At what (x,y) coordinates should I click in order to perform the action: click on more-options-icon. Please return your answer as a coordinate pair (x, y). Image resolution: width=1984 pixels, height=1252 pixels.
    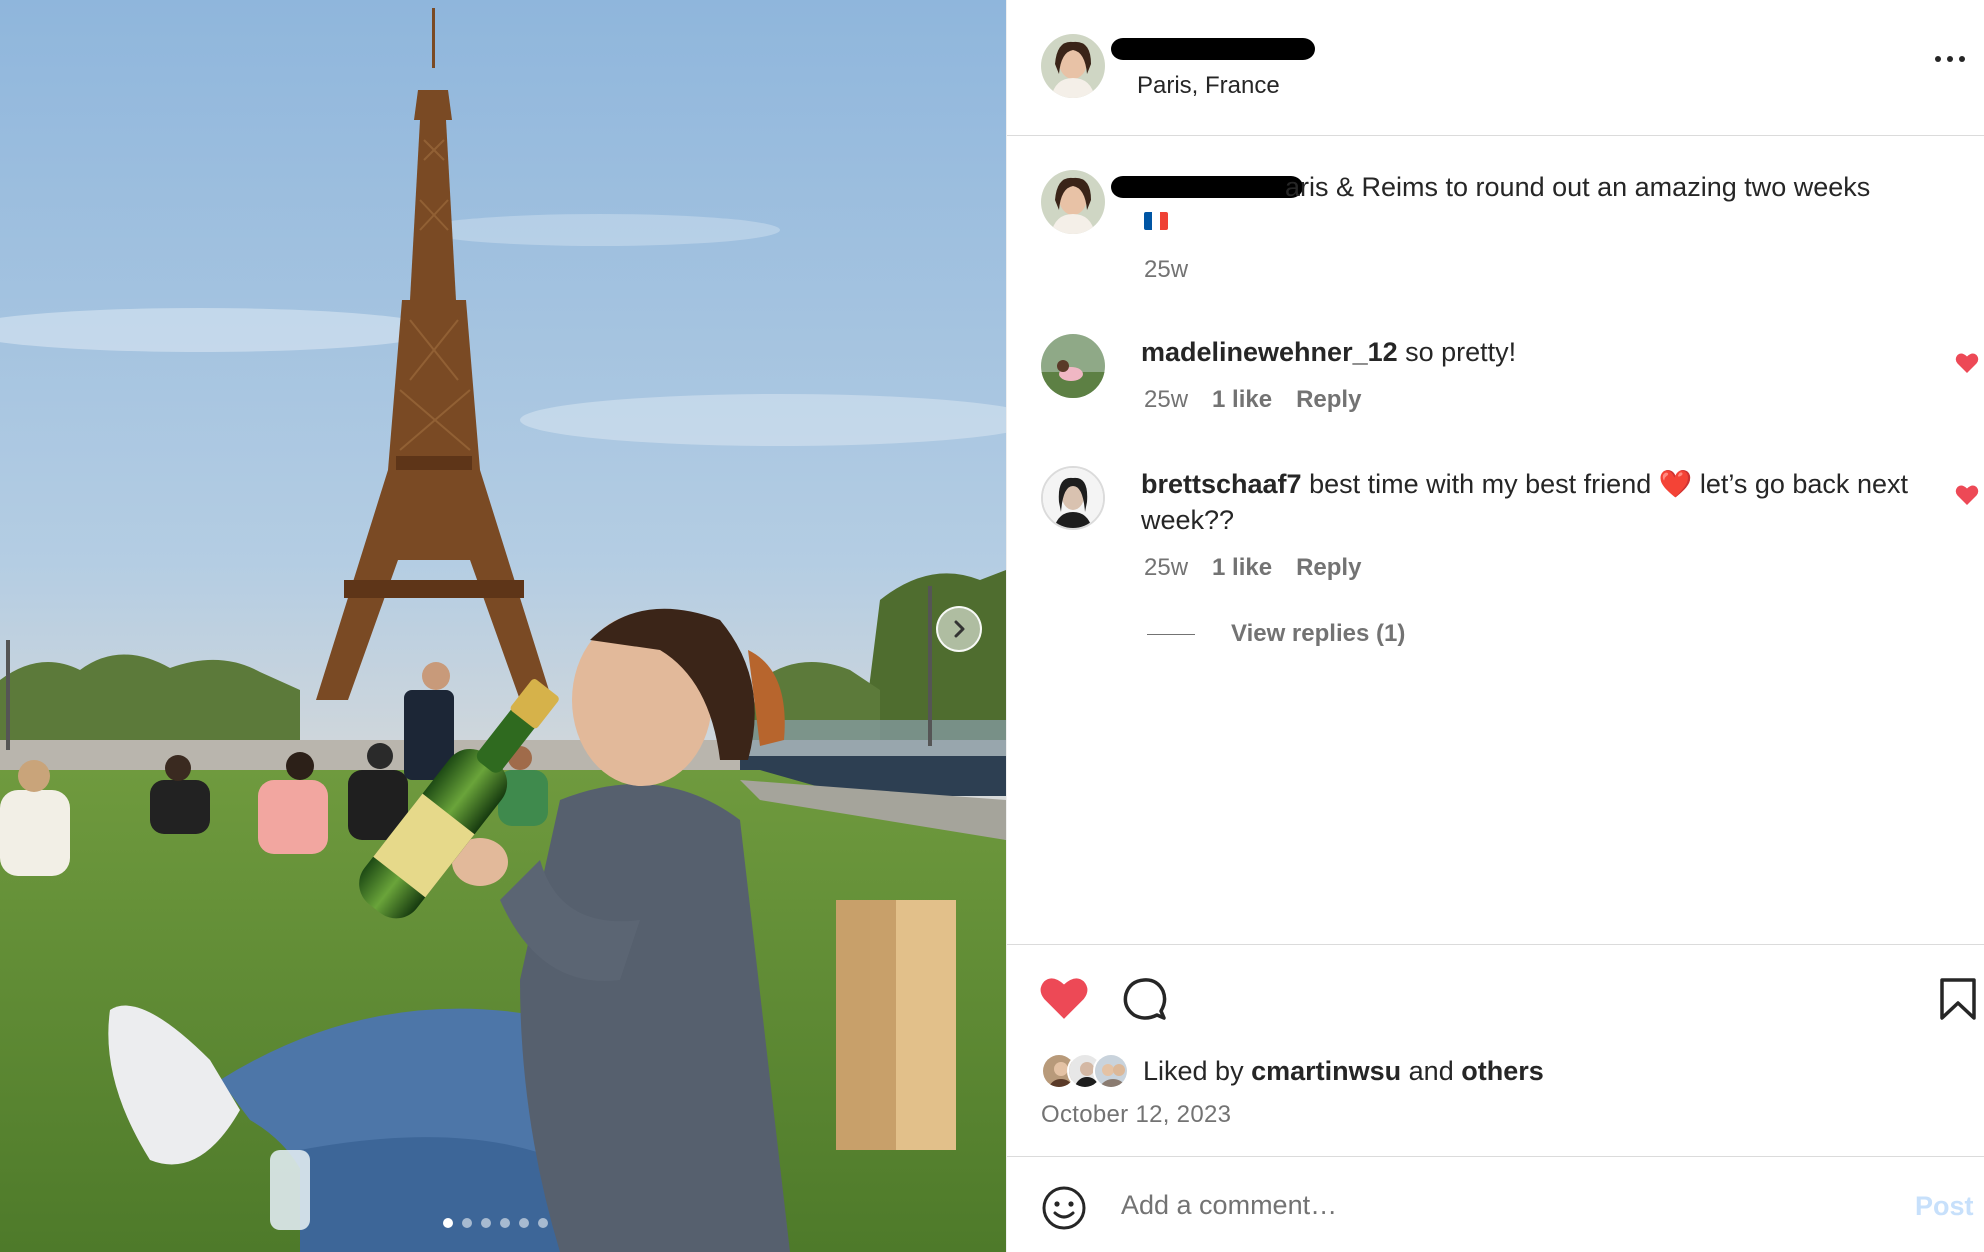
    Looking at the image, I should click on (1938, 59).